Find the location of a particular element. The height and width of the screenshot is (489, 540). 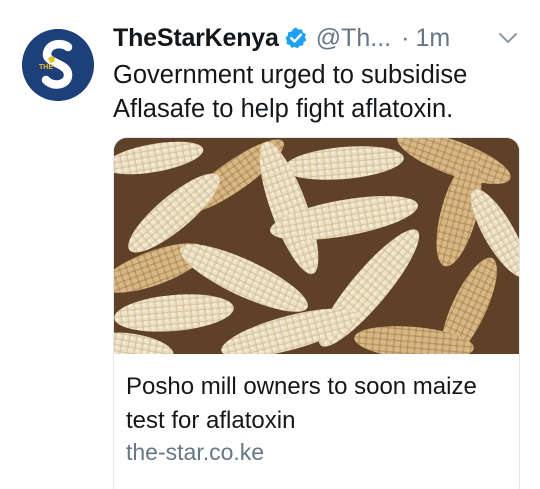

chevron-down-icon is located at coordinates (508, 38).